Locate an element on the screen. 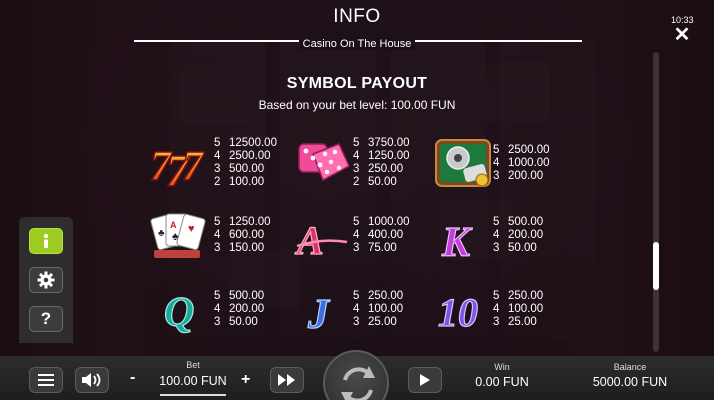  info-tab-button is located at coordinates (46, 241).